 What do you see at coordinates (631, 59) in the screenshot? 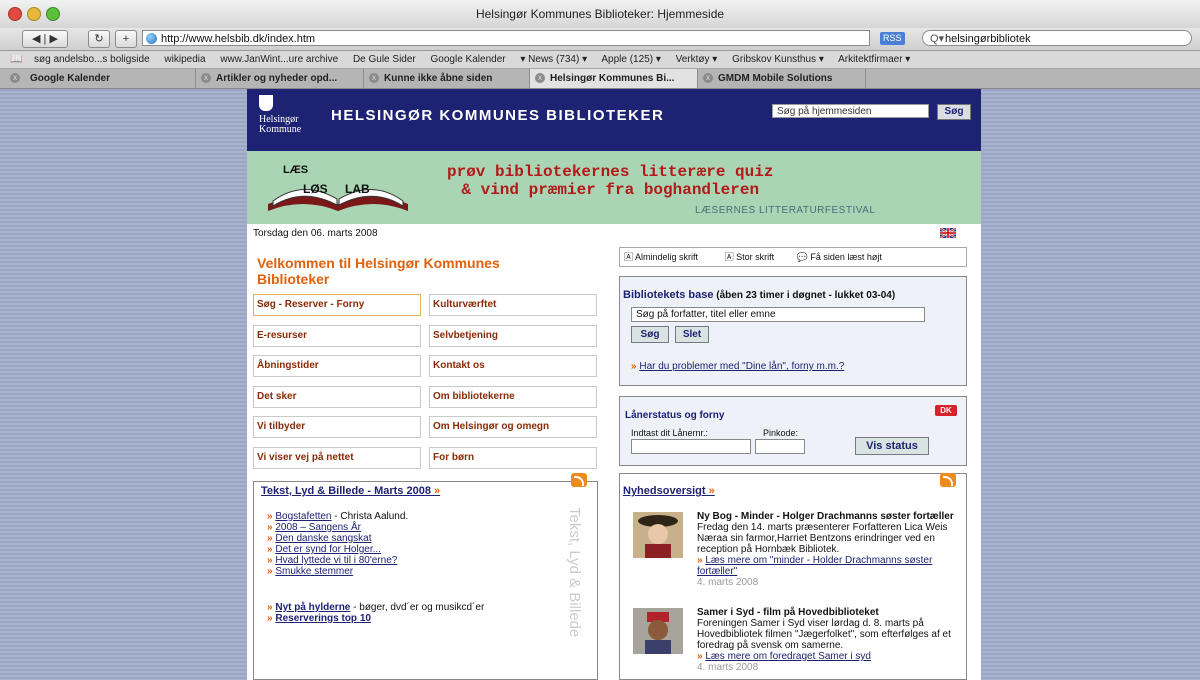
I see `bookmark-item: Apple (125) ▾` at bounding box center [631, 59].